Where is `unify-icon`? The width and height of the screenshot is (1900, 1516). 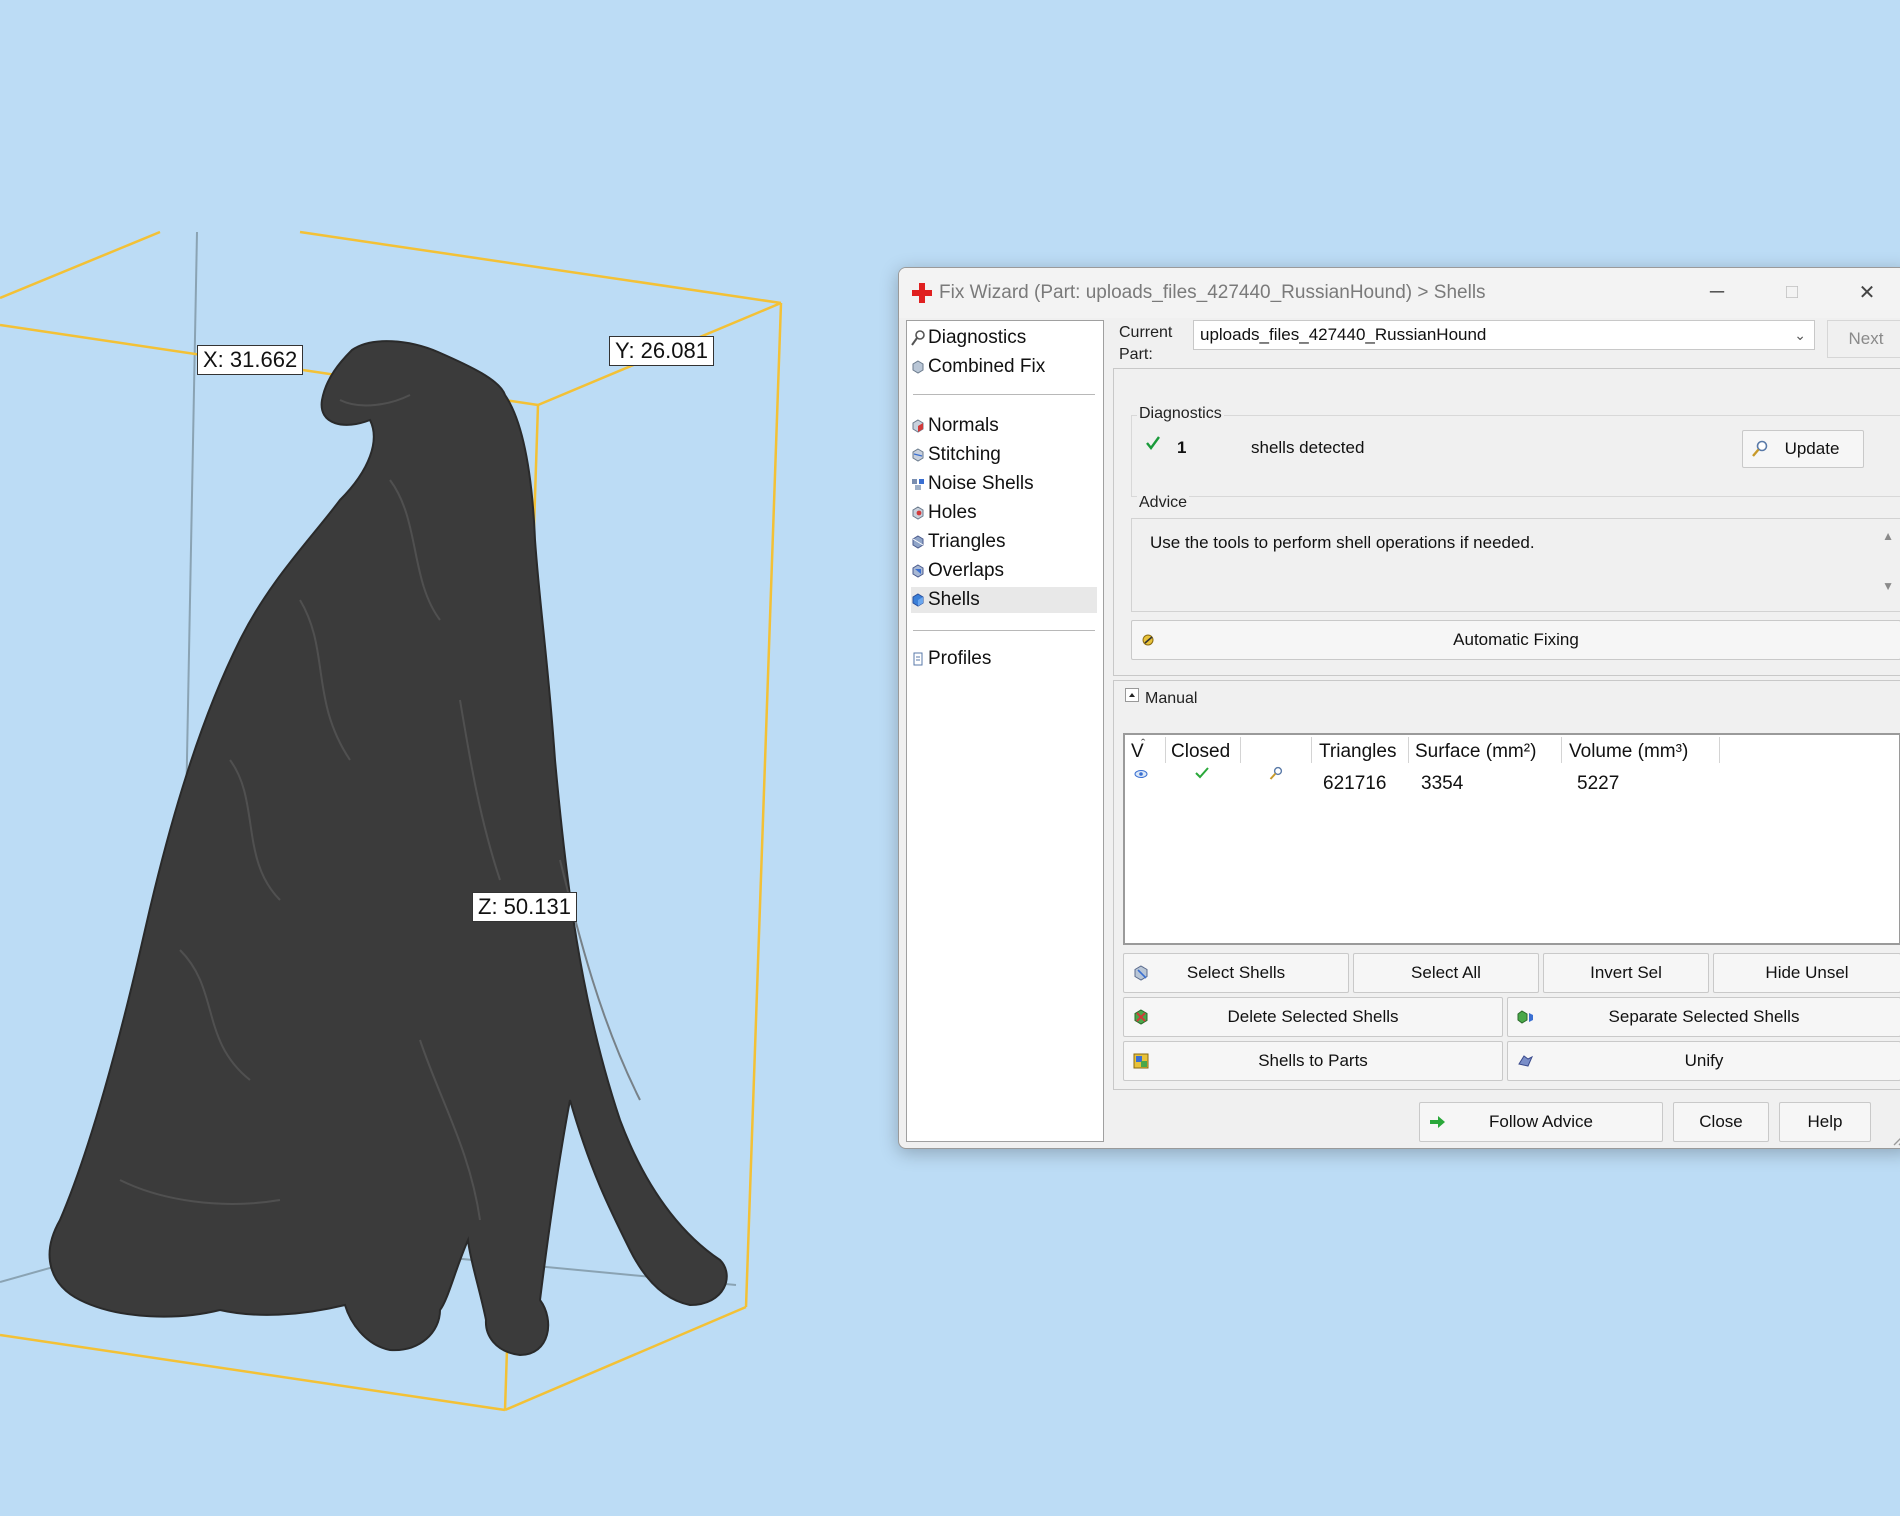 unify-icon is located at coordinates (1526, 1061).